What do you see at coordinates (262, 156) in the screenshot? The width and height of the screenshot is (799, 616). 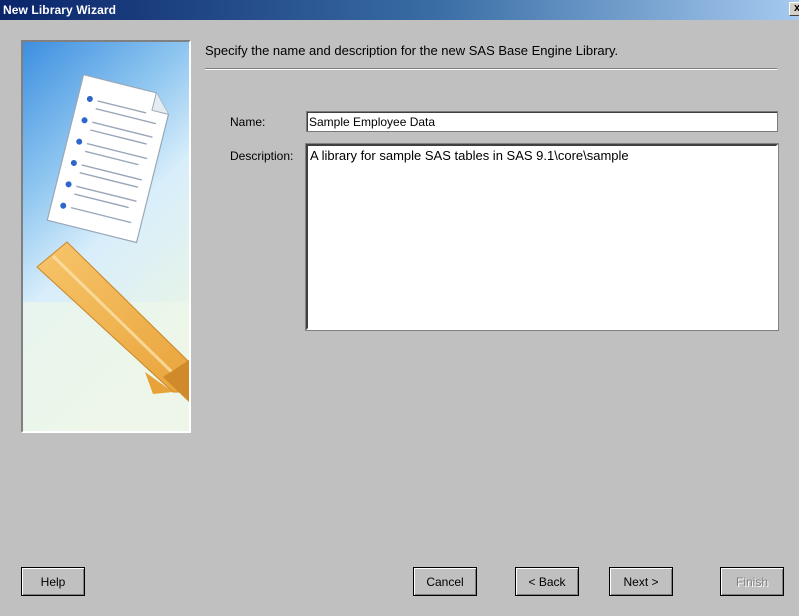 I see `description-label: Description:` at bounding box center [262, 156].